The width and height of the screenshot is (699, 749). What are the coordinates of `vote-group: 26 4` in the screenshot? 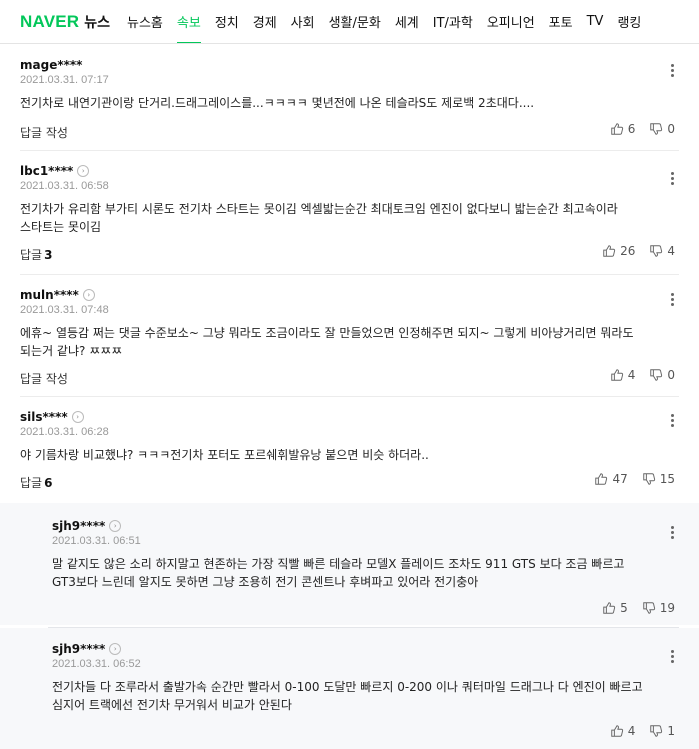 It's located at (631, 251).